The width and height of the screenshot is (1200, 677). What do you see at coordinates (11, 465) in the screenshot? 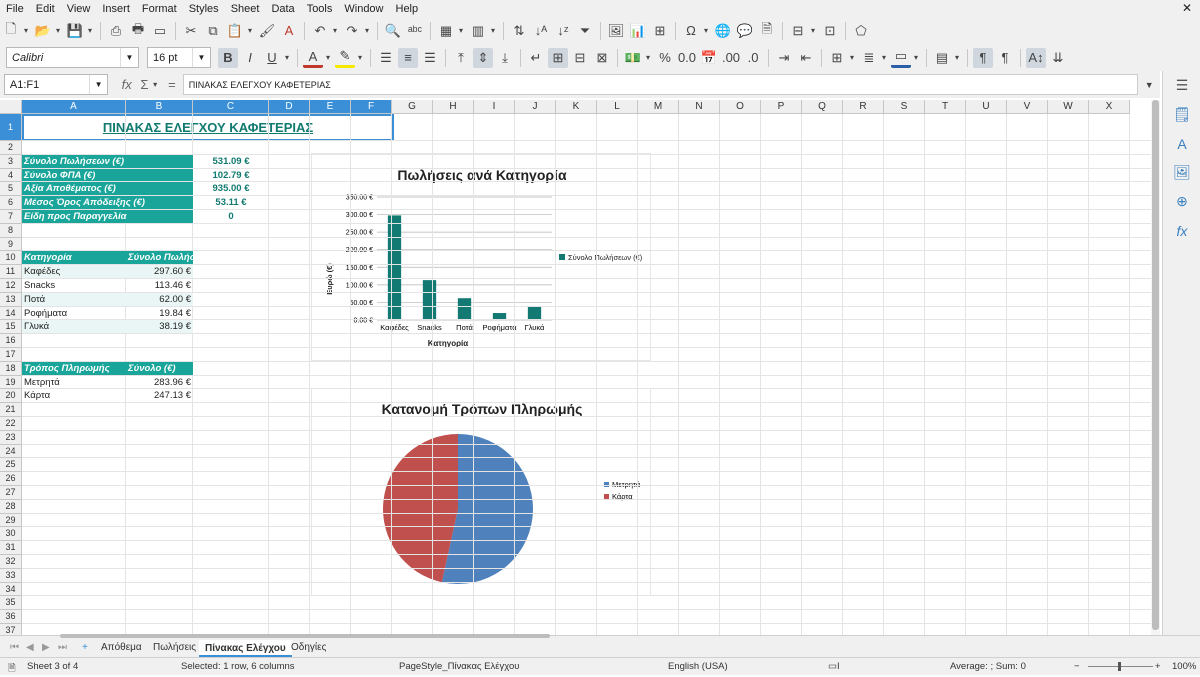
I see `row-header-25: 25` at bounding box center [11, 465].